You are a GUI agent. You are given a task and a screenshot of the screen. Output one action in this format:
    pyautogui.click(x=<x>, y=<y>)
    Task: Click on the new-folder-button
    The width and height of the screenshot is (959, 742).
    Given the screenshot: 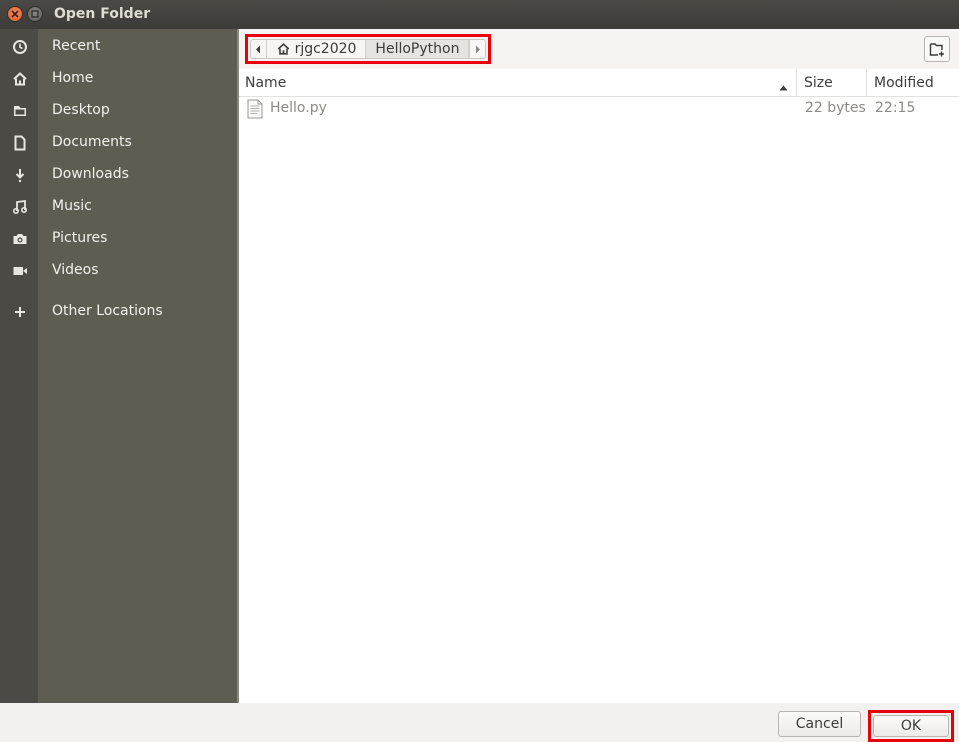 What is the action you would take?
    pyautogui.click(x=937, y=49)
    